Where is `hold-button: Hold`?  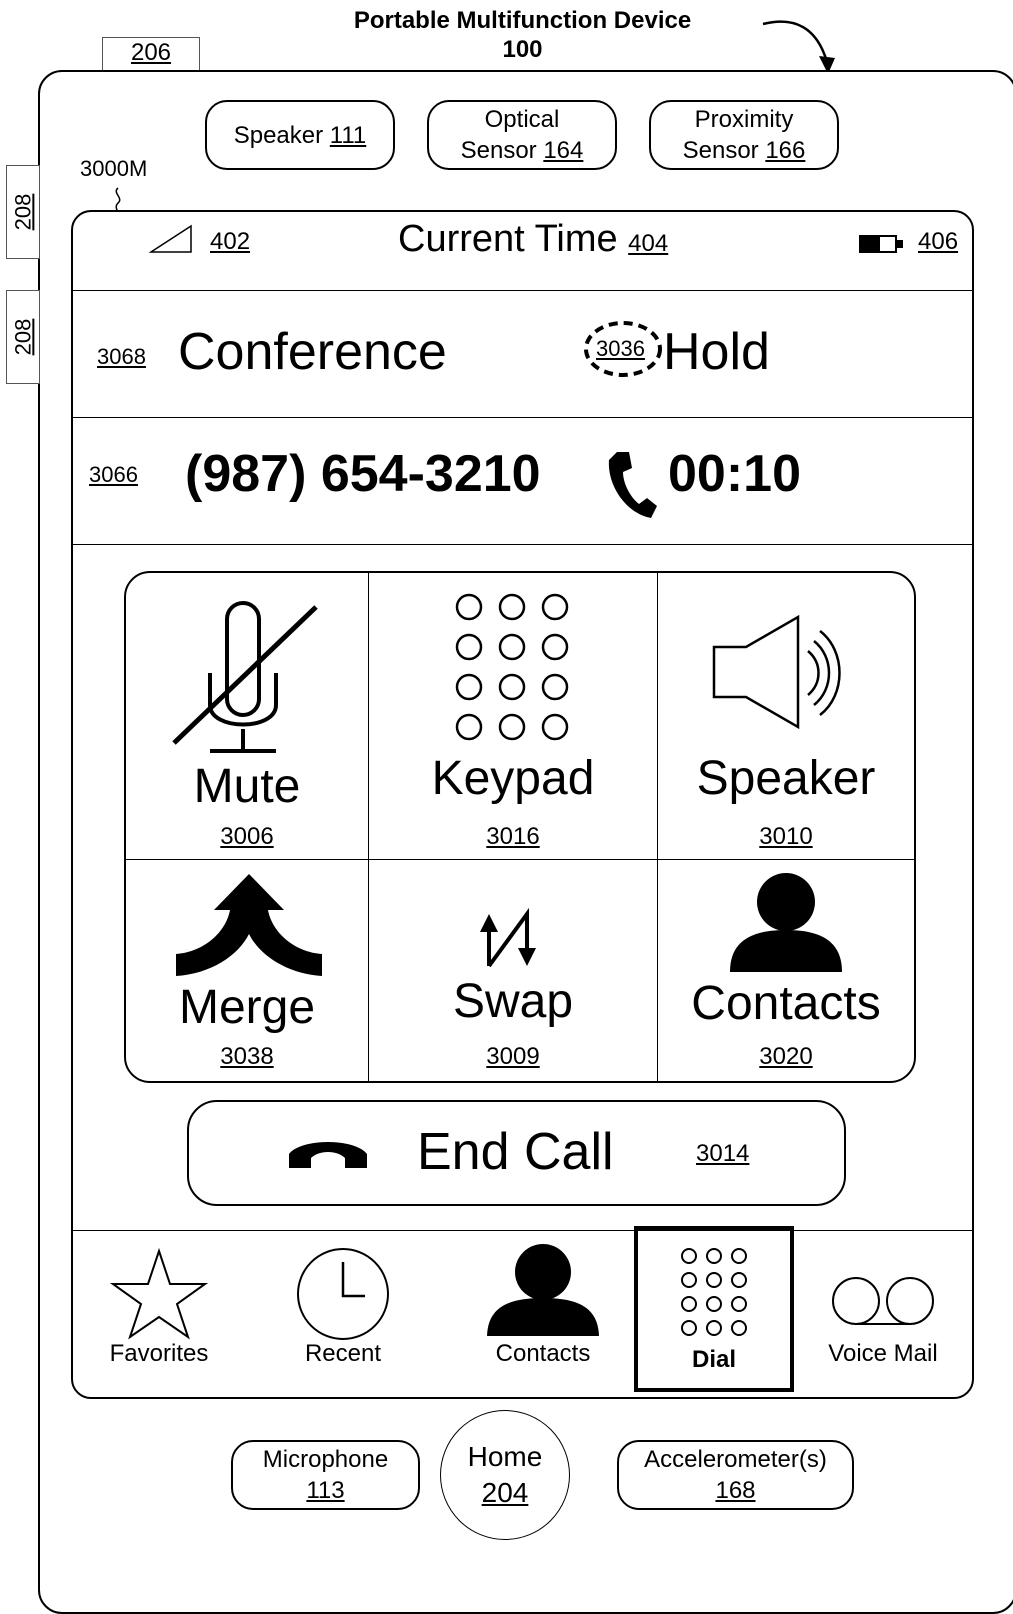
hold-button: Hold is located at coordinates (716, 352).